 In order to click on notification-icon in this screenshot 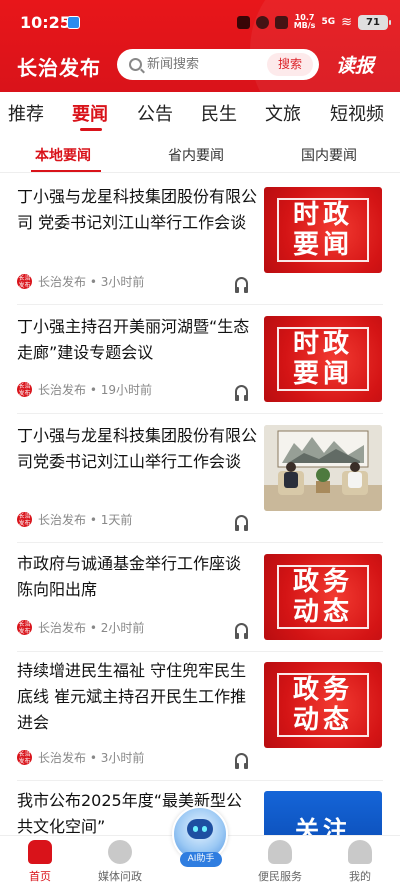, I will do `click(73, 22)`.